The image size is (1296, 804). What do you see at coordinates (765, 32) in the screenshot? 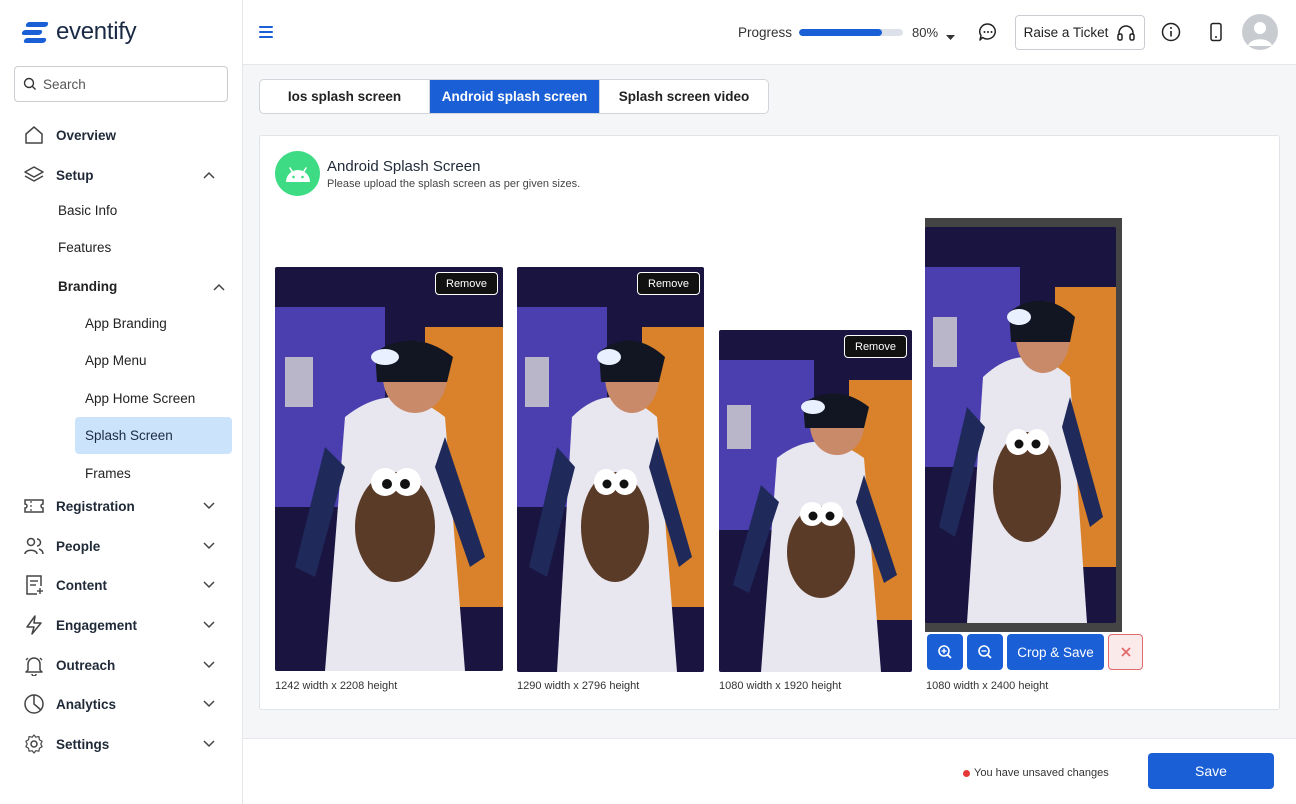
I see `progress-label: Progress` at bounding box center [765, 32].